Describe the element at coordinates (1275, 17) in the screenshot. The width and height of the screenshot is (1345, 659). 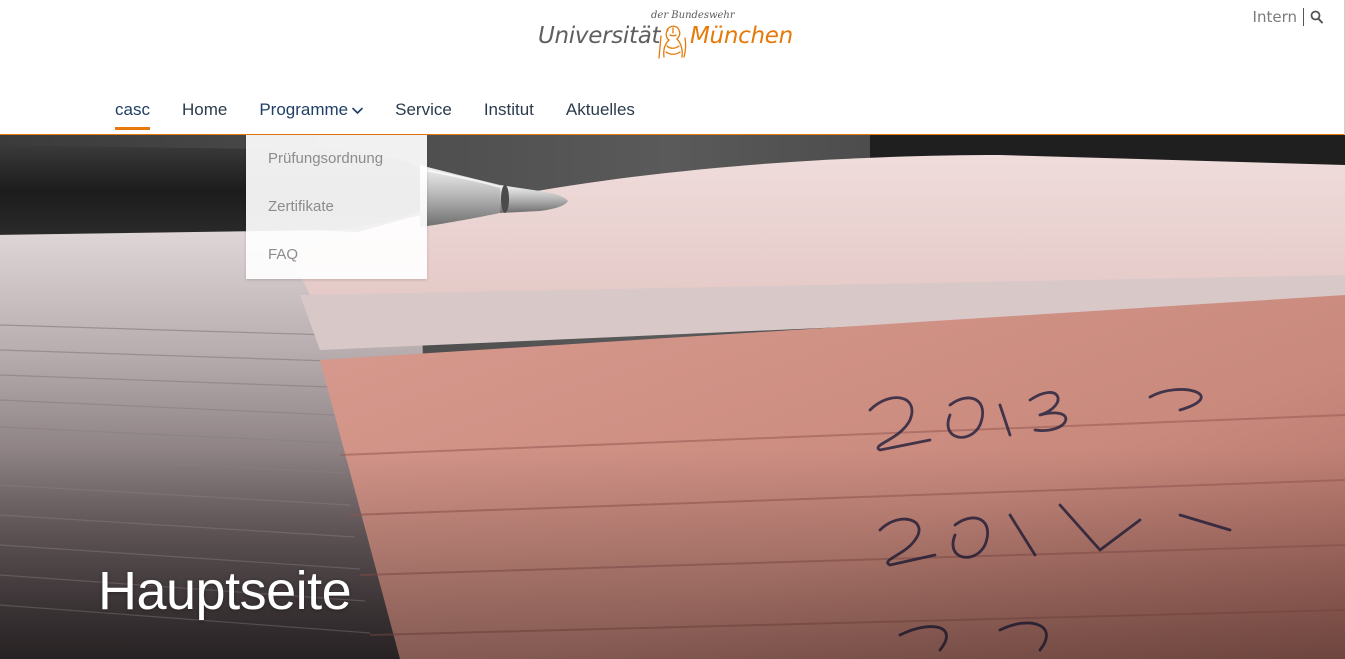
I see `intern-link: Intern` at that location.